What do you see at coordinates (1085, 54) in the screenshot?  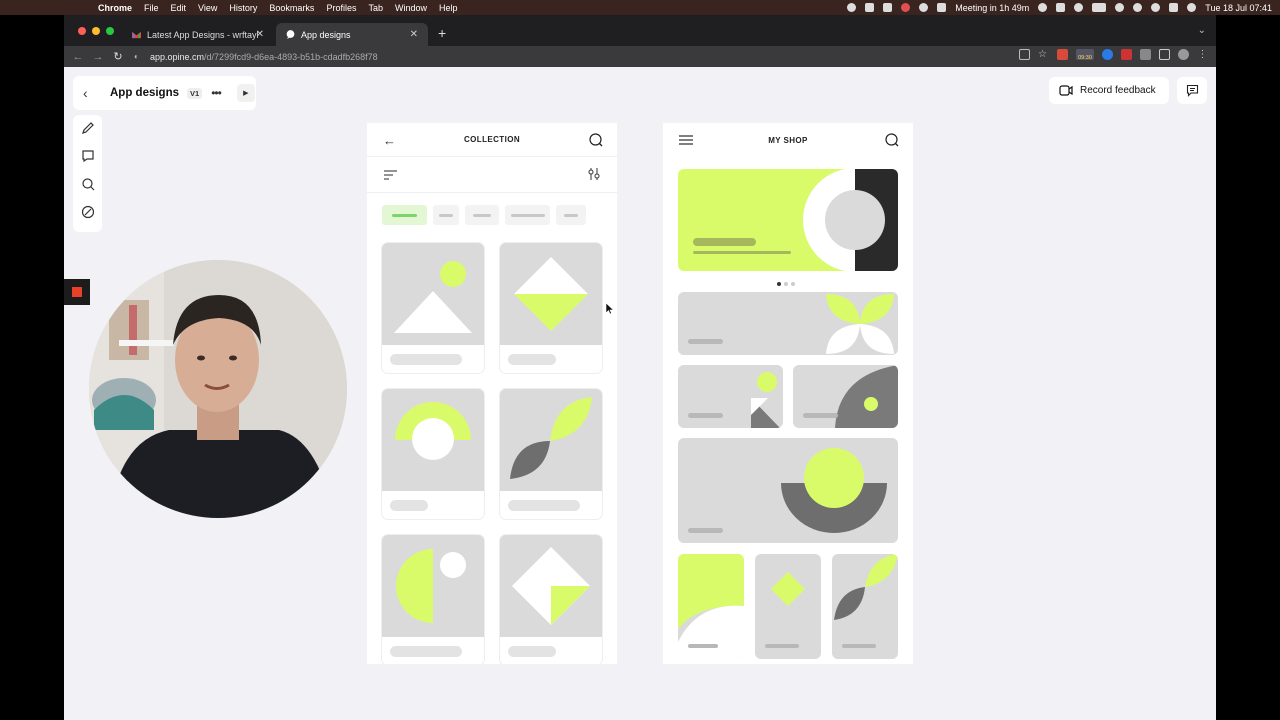 I see `extension-timer-icon: 09:30` at bounding box center [1085, 54].